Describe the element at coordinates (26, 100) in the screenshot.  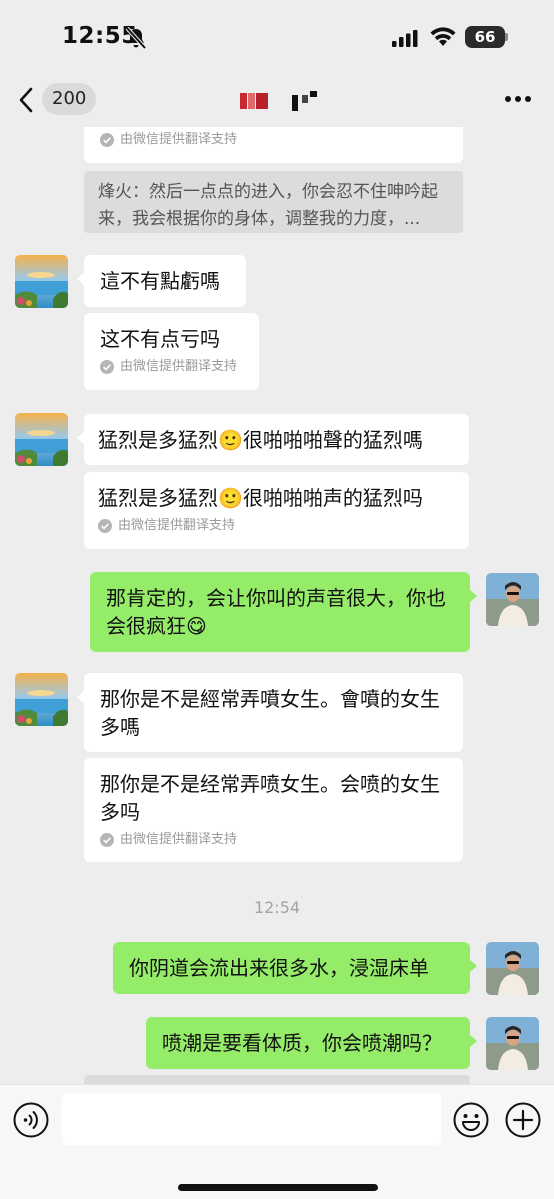
I see `back-chevron-icon` at that location.